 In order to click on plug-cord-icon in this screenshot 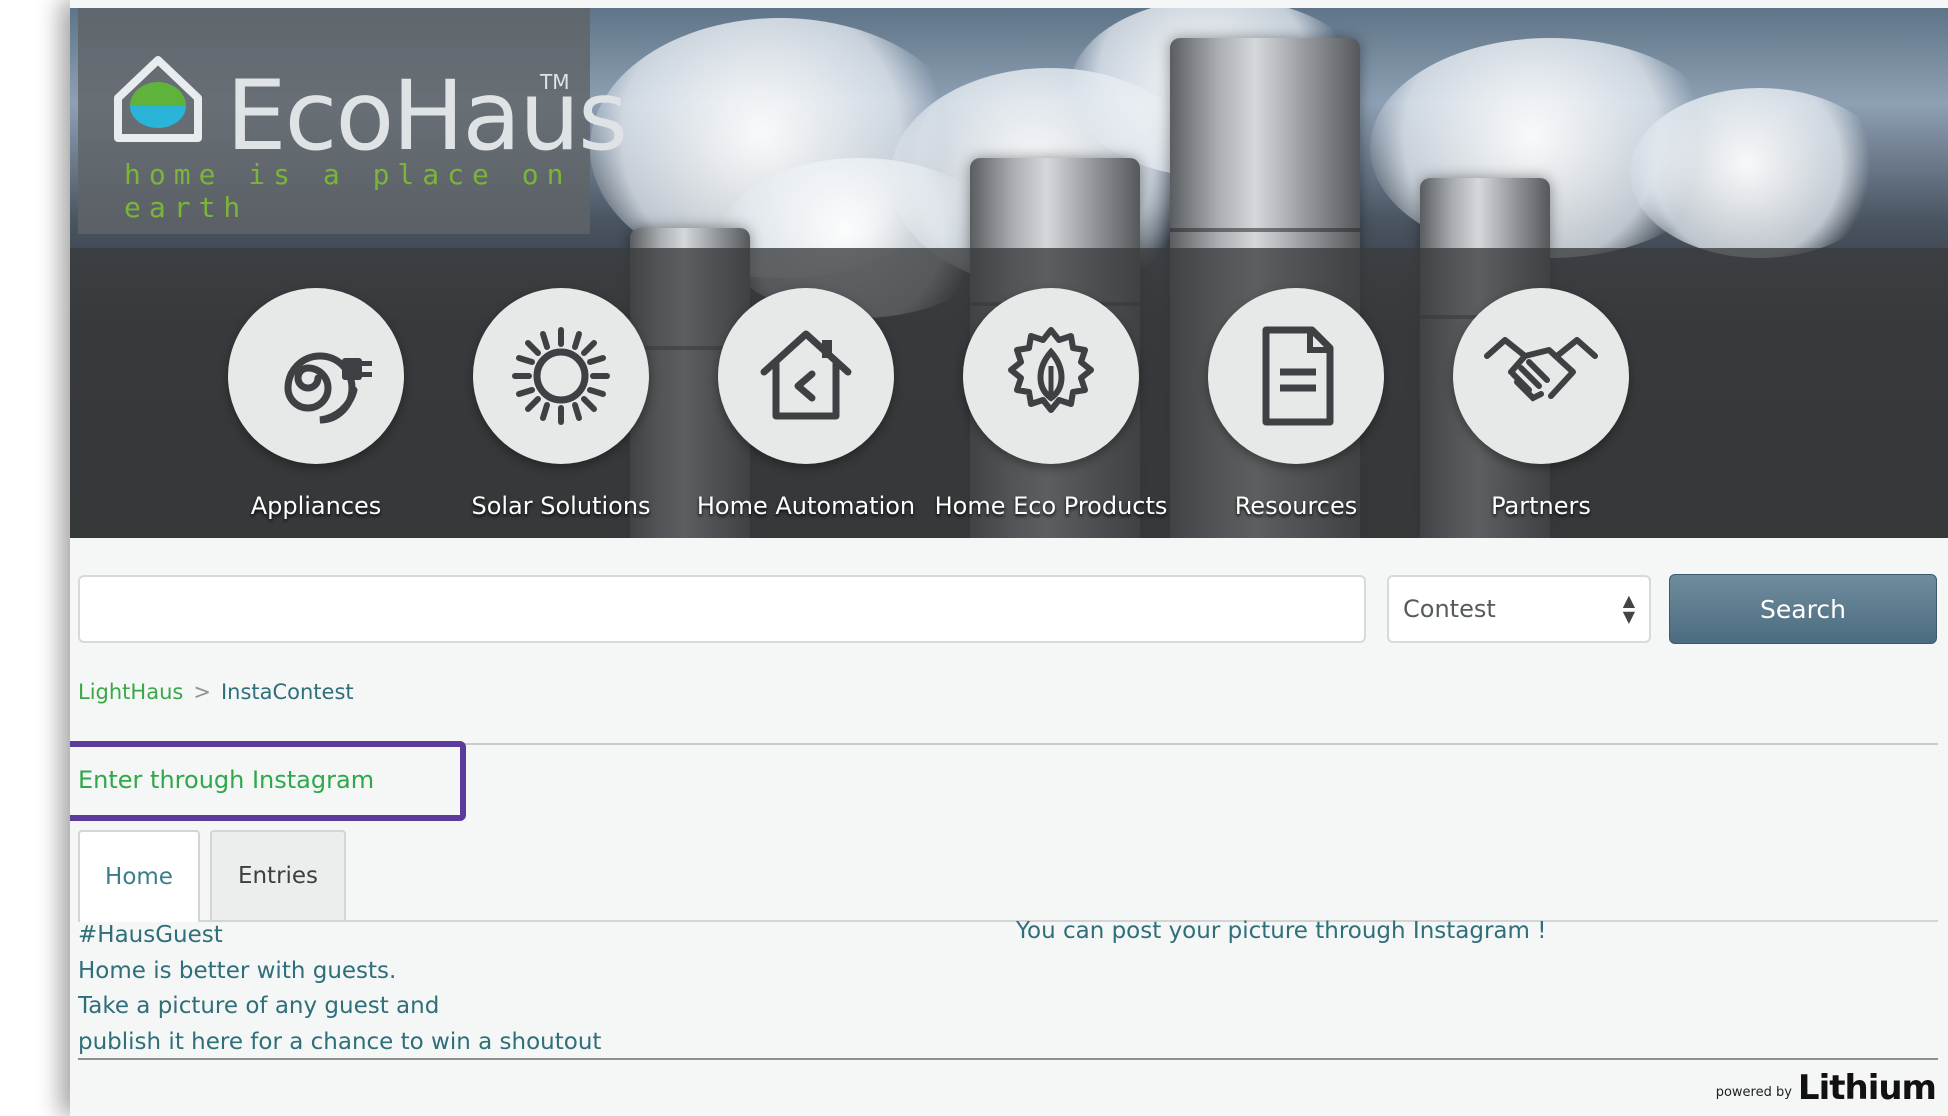, I will do `click(328, 388)`.